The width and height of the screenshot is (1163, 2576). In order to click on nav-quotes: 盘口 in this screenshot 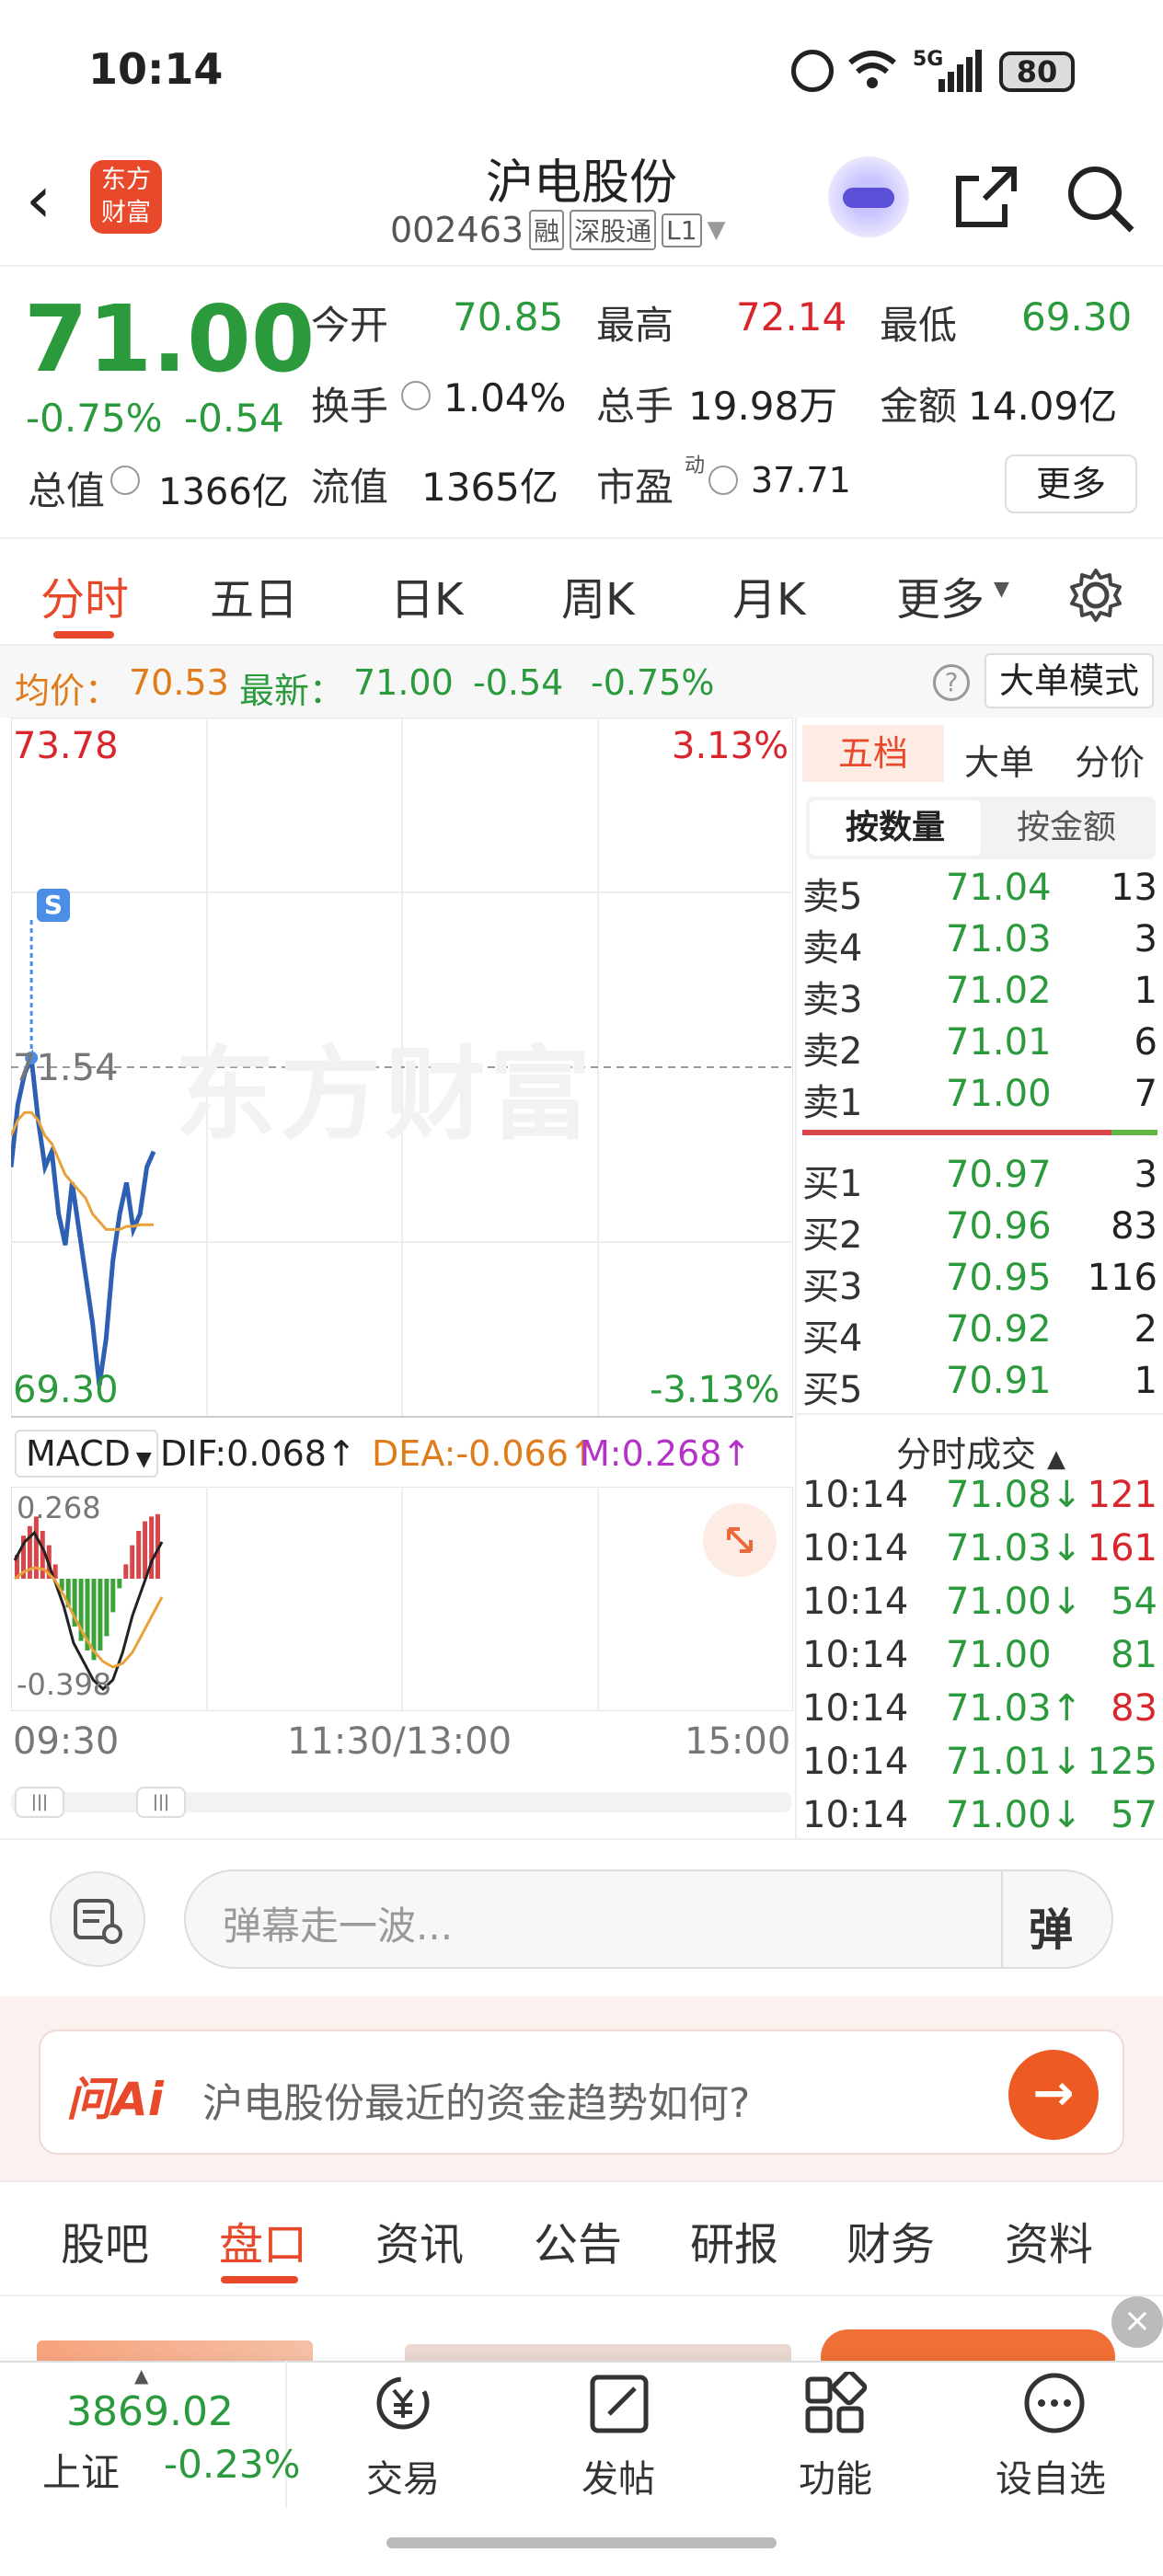, I will do `click(263, 2240)`.